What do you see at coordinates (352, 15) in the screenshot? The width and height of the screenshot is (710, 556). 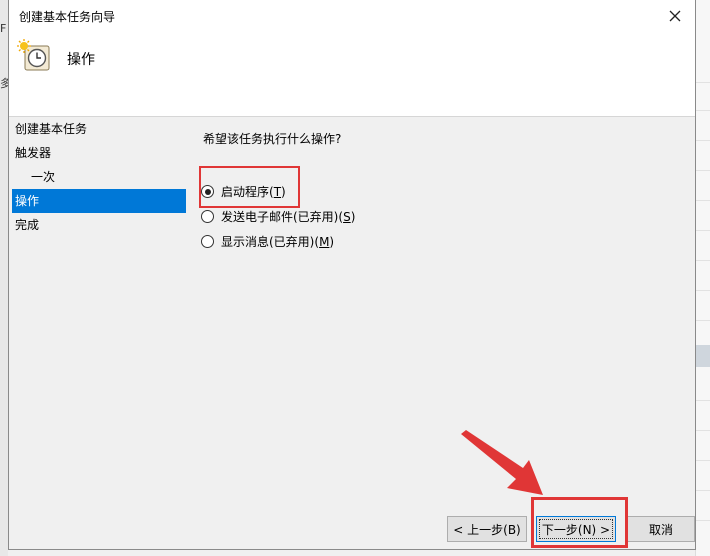 I see `title-bar: 创建基本任务向导` at bounding box center [352, 15].